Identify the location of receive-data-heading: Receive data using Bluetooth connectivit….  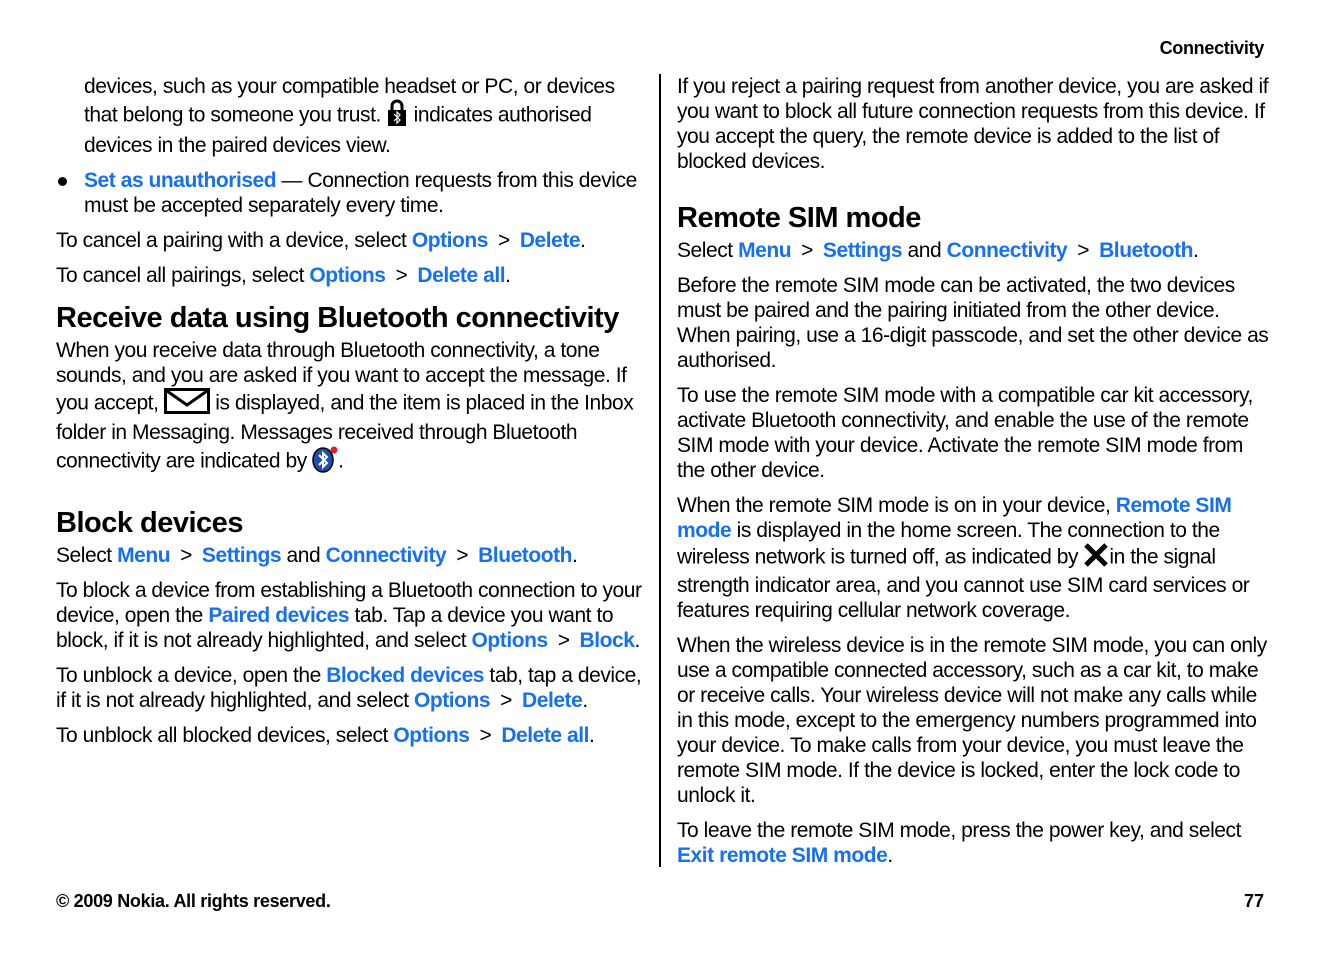
(337, 318).